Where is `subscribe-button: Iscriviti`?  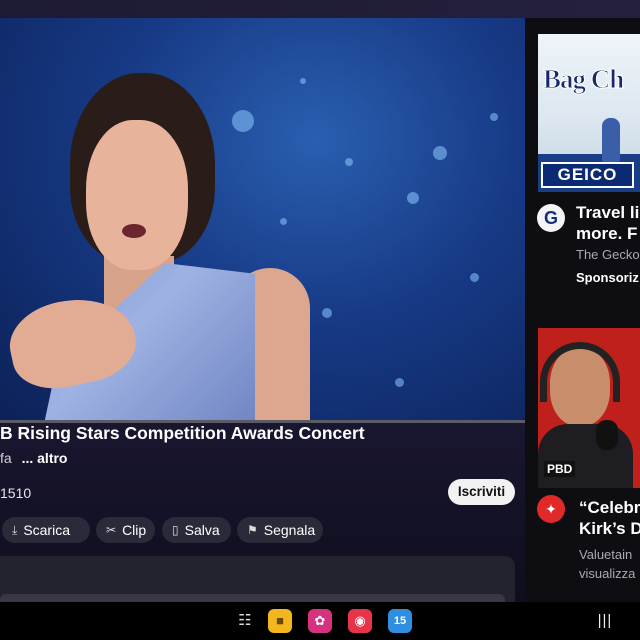
subscribe-button: Iscriviti is located at coordinates (481, 492).